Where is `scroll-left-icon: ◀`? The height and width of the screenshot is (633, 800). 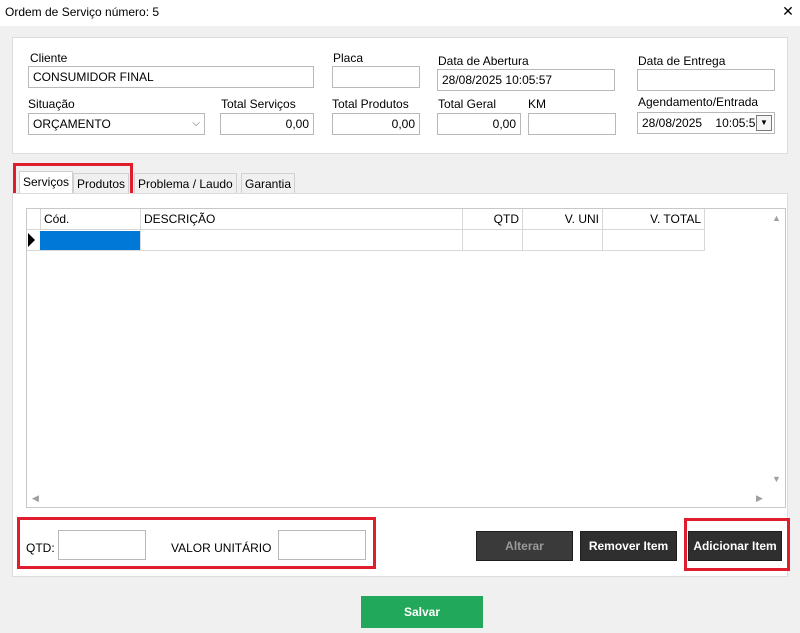
scroll-left-icon: ◀ is located at coordinates (35, 498).